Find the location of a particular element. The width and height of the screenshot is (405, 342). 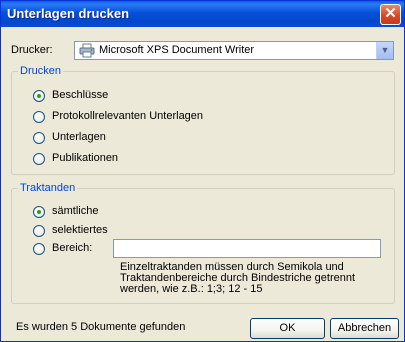

printer-icon is located at coordinates (87, 50).